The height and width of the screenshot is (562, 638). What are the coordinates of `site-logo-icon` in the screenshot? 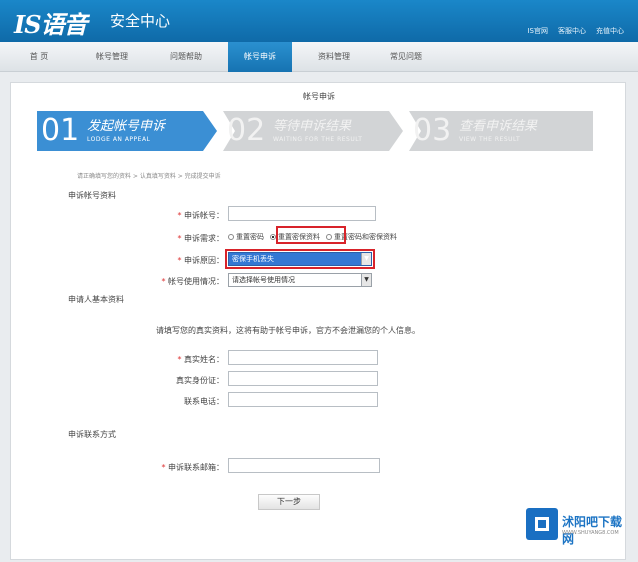 It's located at (542, 524).